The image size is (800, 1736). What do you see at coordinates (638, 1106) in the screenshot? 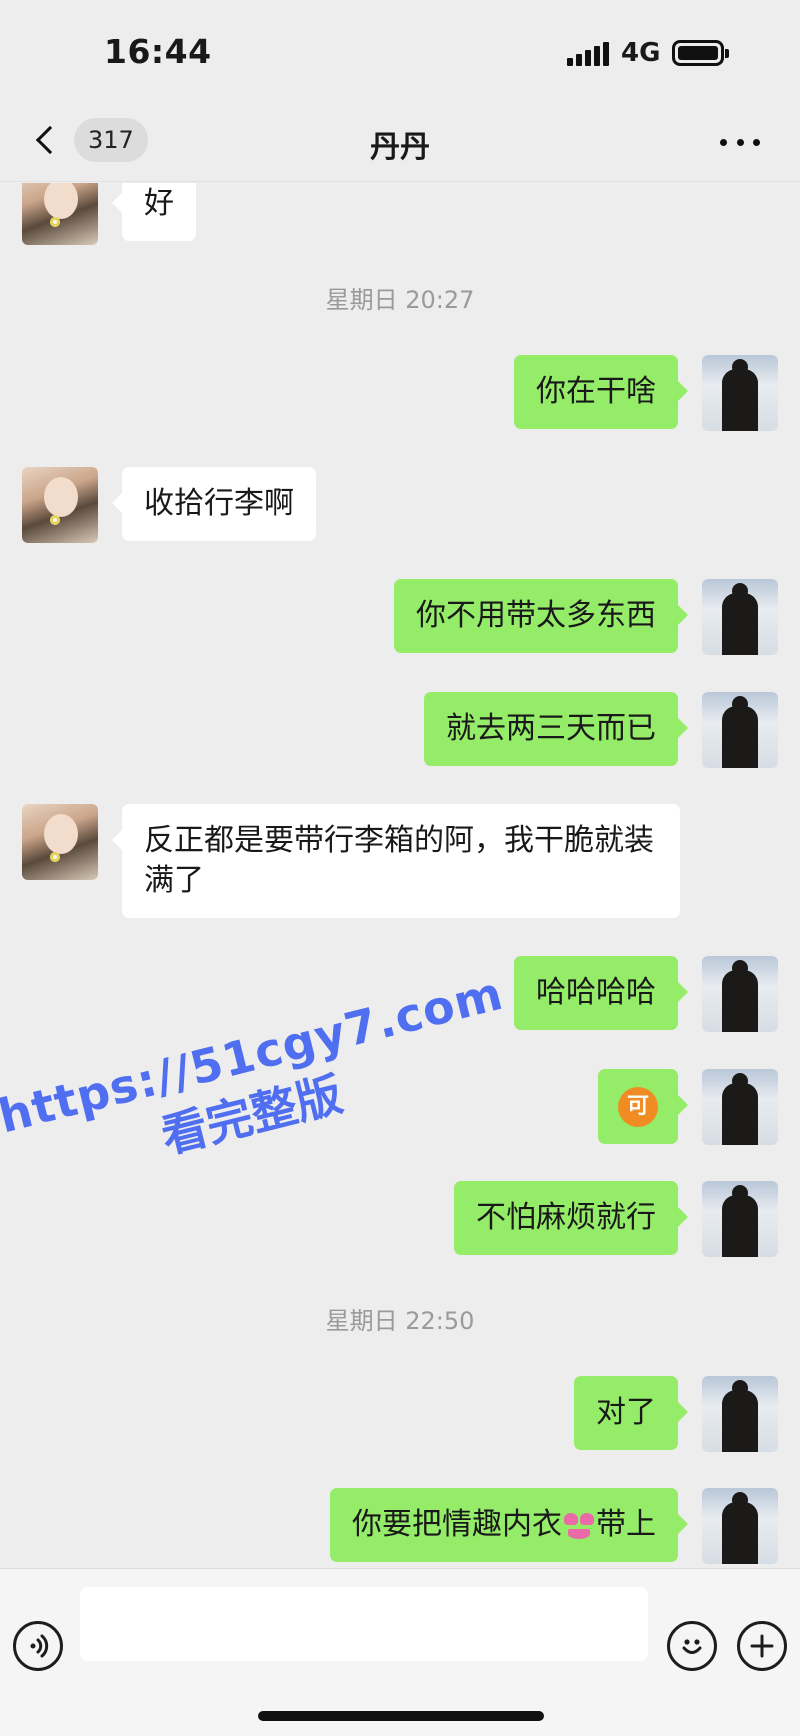
I see `ke-emoji-icon: 可` at bounding box center [638, 1106].